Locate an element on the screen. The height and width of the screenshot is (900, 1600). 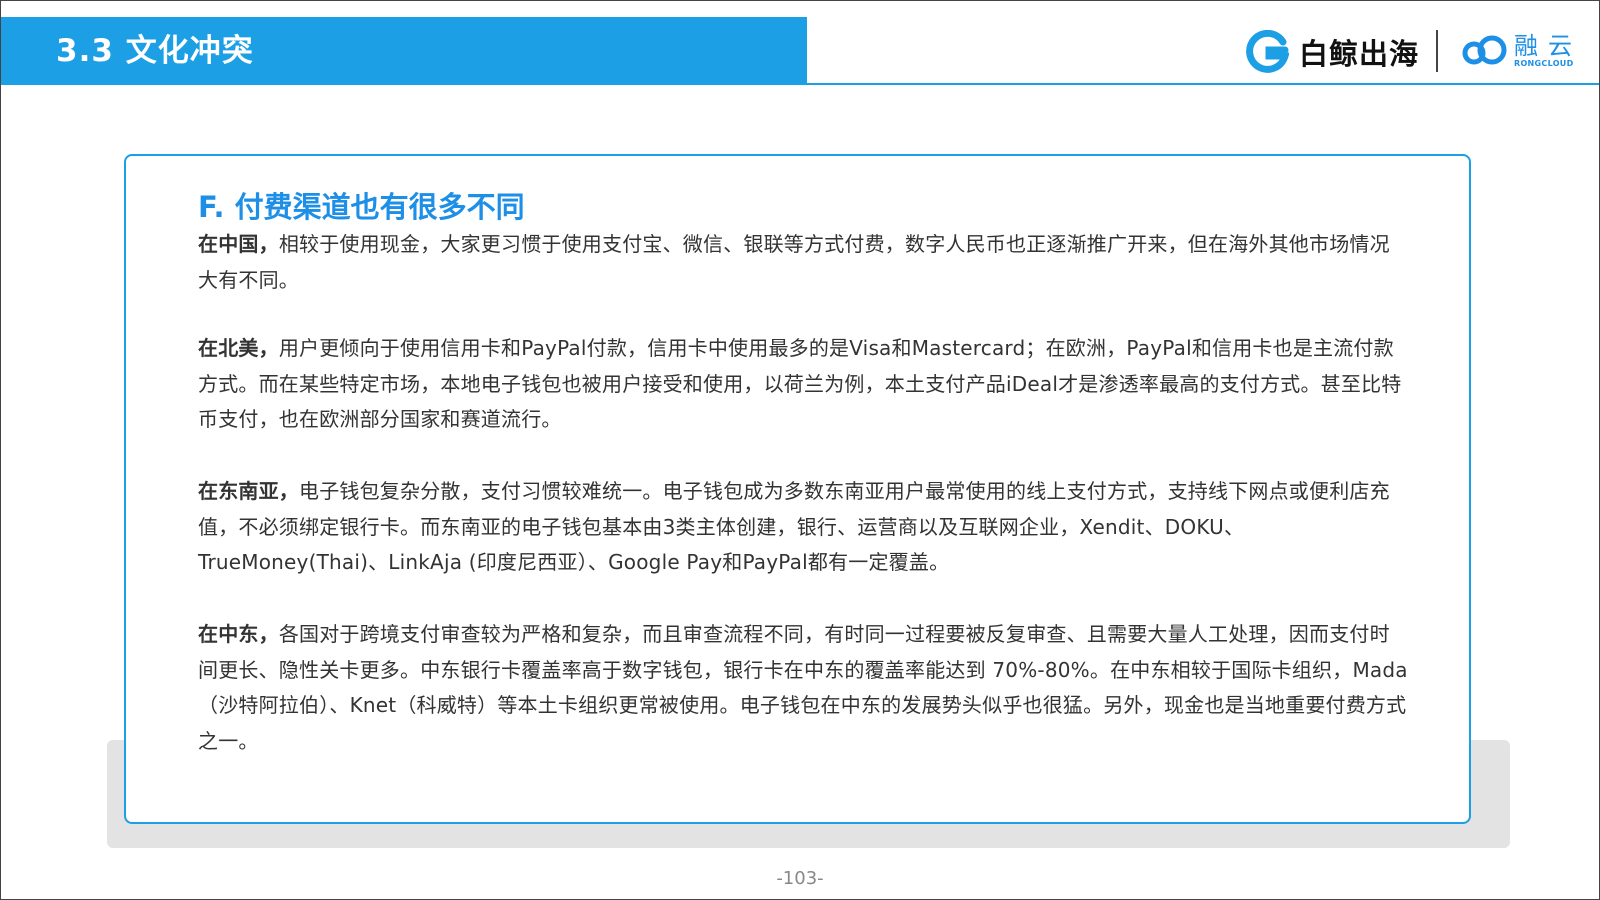
rongcloud-logo: 融云 RONGCLOUD is located at coordinates (1521, 51).